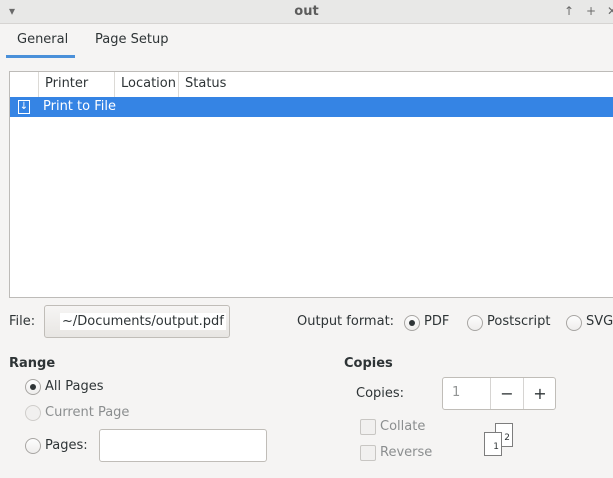  Describe the element at coordinates (436, 321) in the screenshot. I see `radio-pdf-label: PDF` at that location.